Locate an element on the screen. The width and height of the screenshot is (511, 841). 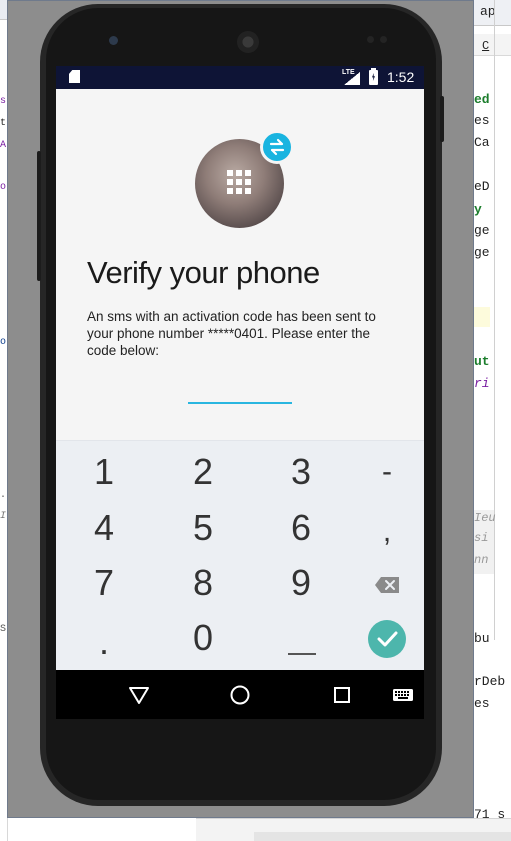
code-fragment: bu is located at coordinates (482, 638).